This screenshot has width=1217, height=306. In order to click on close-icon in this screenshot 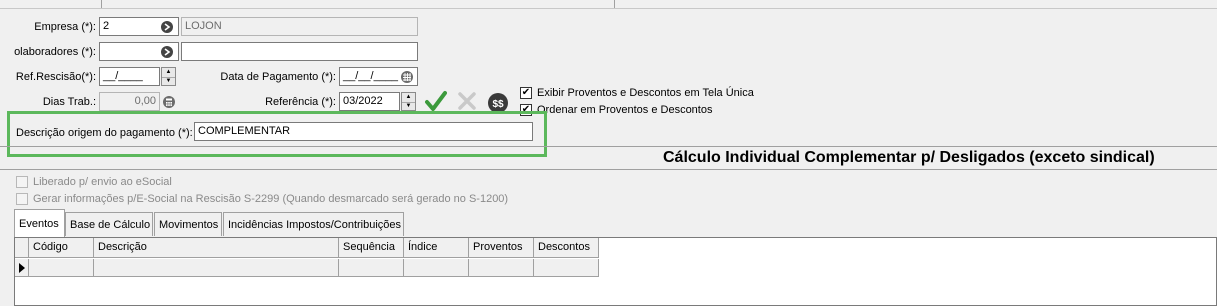, I will do `click(467, 101)`.